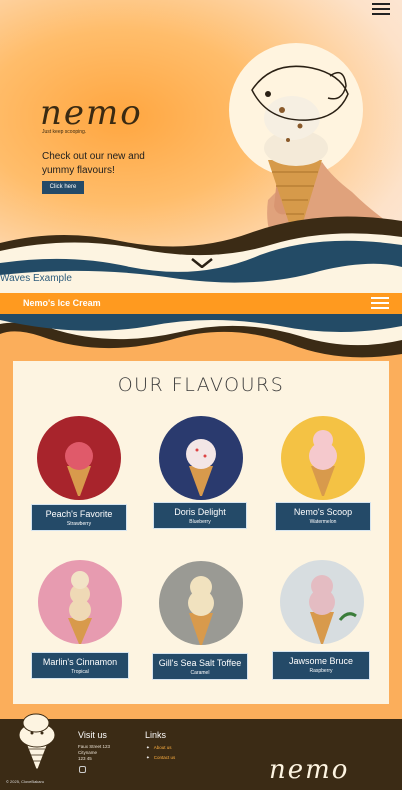 This screenshot has height=790, width=402. I want to click on flavour-name: Peach's Favorite, so click(79, 514).